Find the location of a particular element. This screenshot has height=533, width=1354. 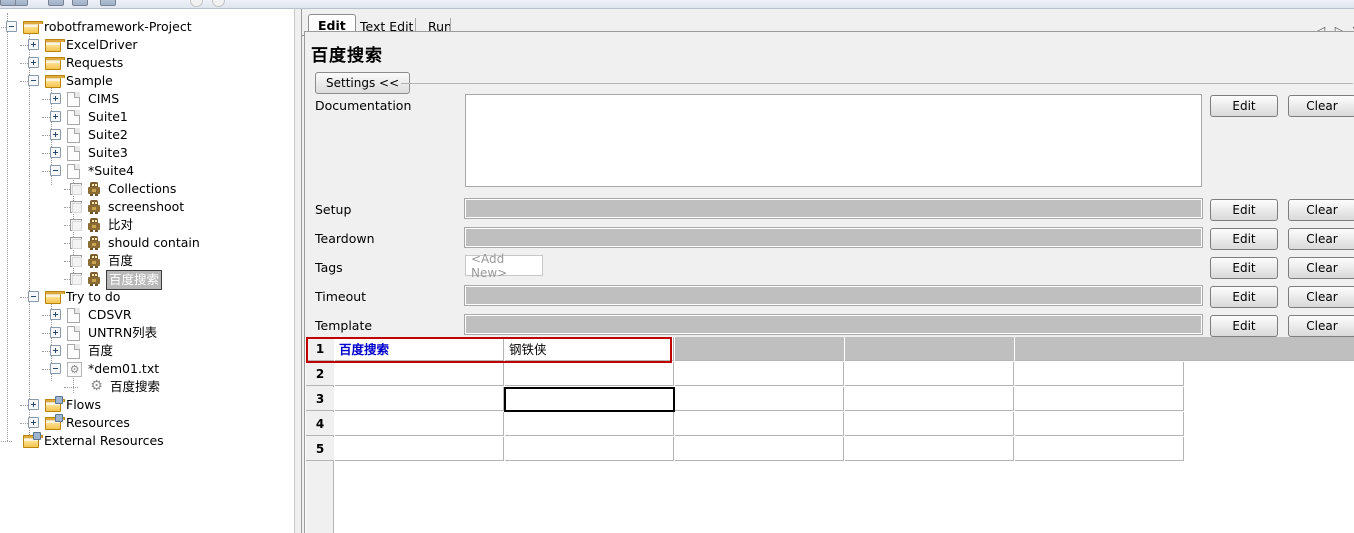

toolbar-strip is located at coordinates (677, 4).